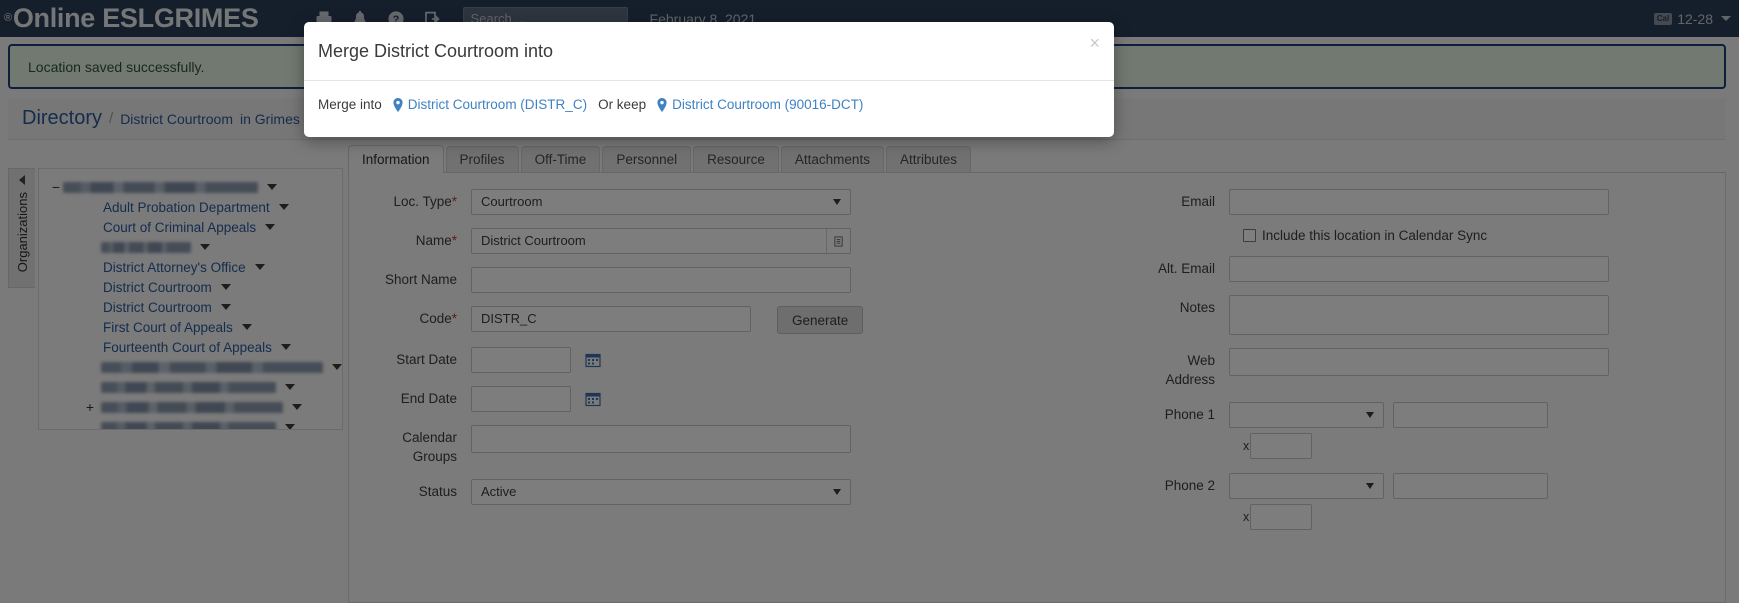  Describe the element at coordinates (768, 104) in the screenshot. I see `keep-target-label: District Courtroom (90016-DCT)` at that location.